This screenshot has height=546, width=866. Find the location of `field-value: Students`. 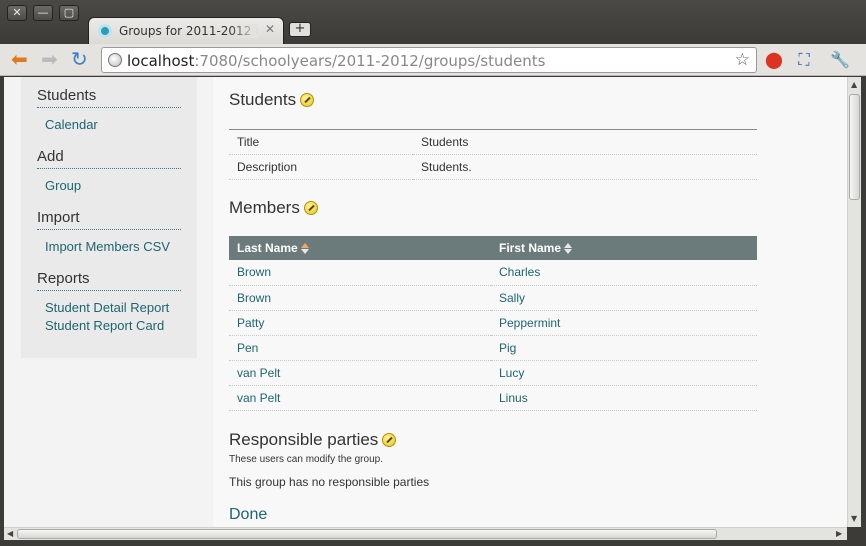

field-value: Students is located at coordinates (585, 142).